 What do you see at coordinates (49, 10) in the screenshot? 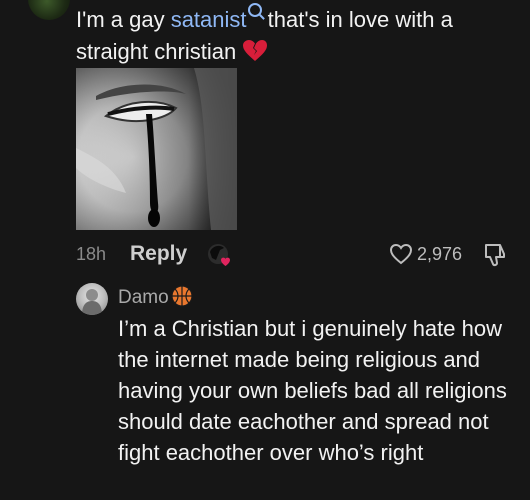
I see `commenter-avatar` at bounding box center [49, 10].